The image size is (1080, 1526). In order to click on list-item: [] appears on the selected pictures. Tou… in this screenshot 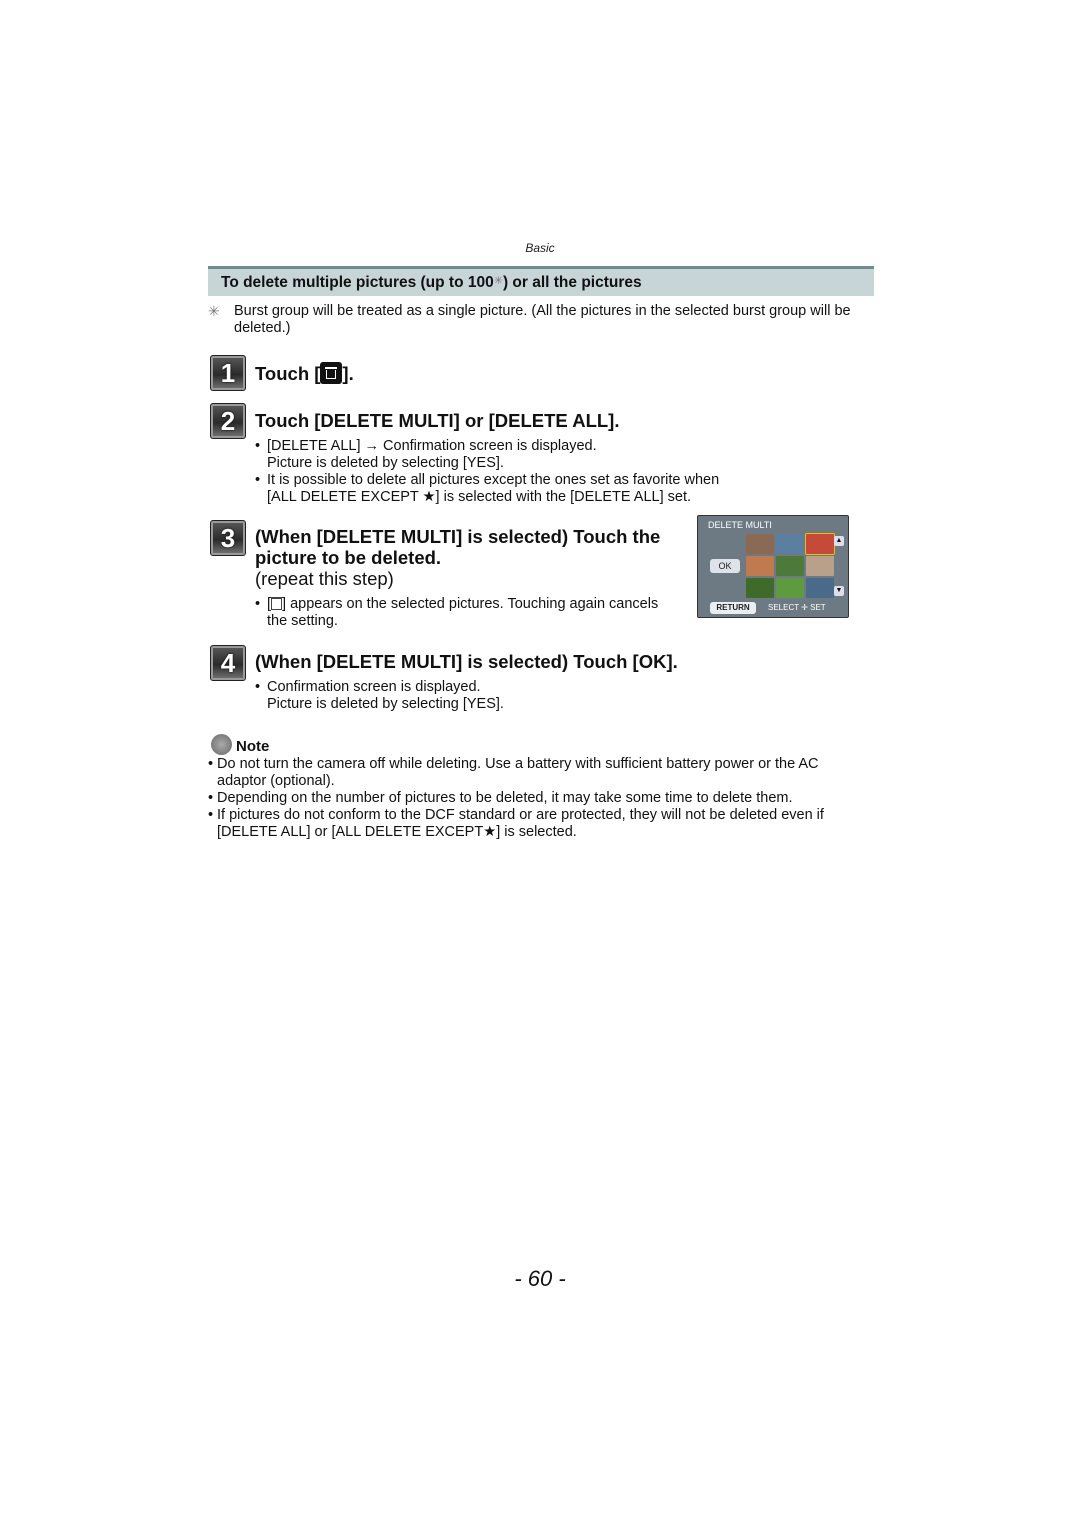, I will do `click(456, 613)`.